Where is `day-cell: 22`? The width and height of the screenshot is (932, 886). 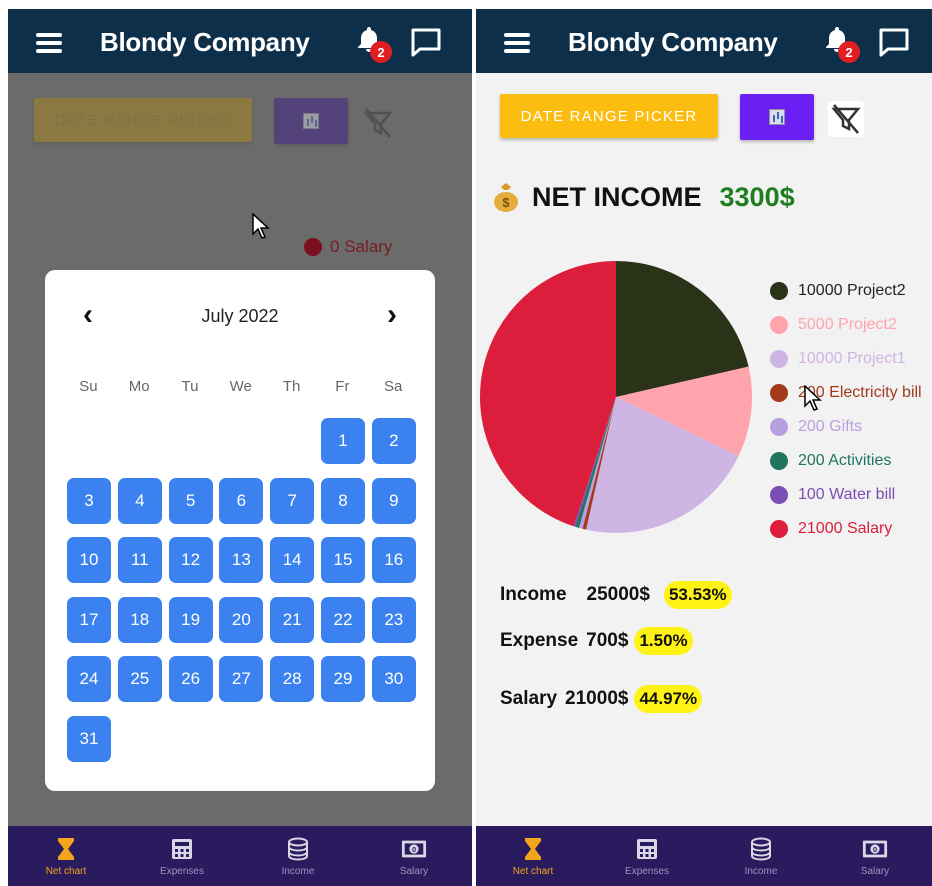 day-cell: 22 is located at coordinates (343, 619).